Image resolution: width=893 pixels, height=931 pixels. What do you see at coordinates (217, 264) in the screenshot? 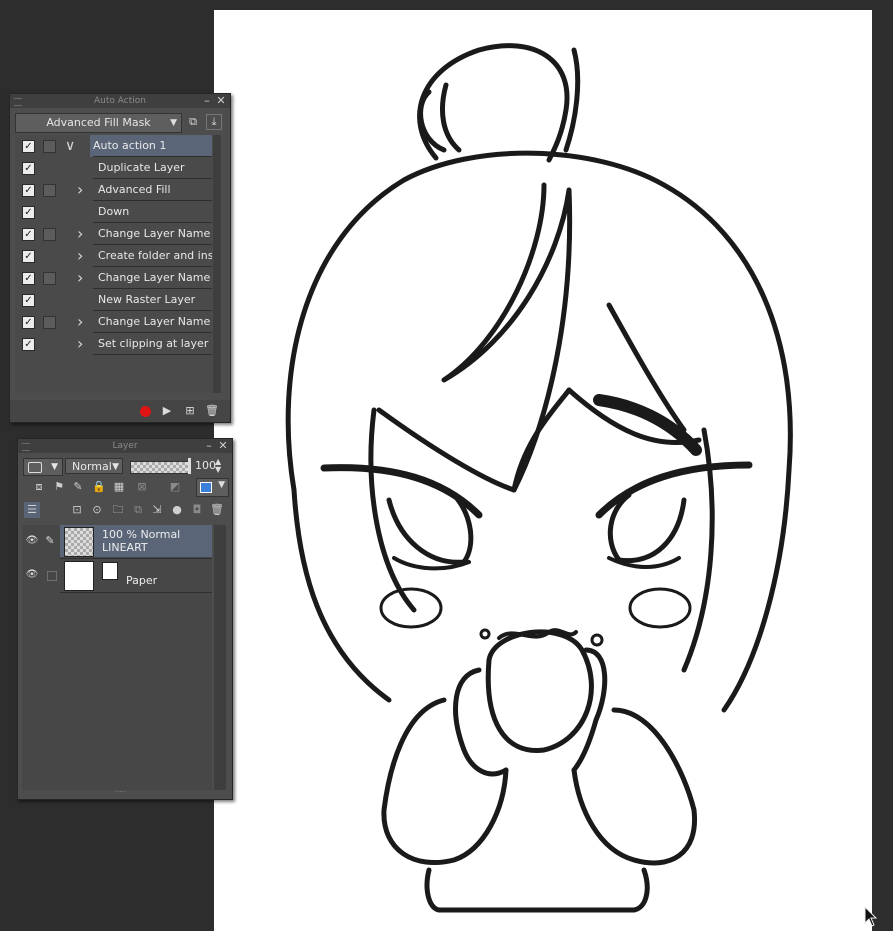
I see `auto-action-scrollbar` at bounding box center [217, 264].